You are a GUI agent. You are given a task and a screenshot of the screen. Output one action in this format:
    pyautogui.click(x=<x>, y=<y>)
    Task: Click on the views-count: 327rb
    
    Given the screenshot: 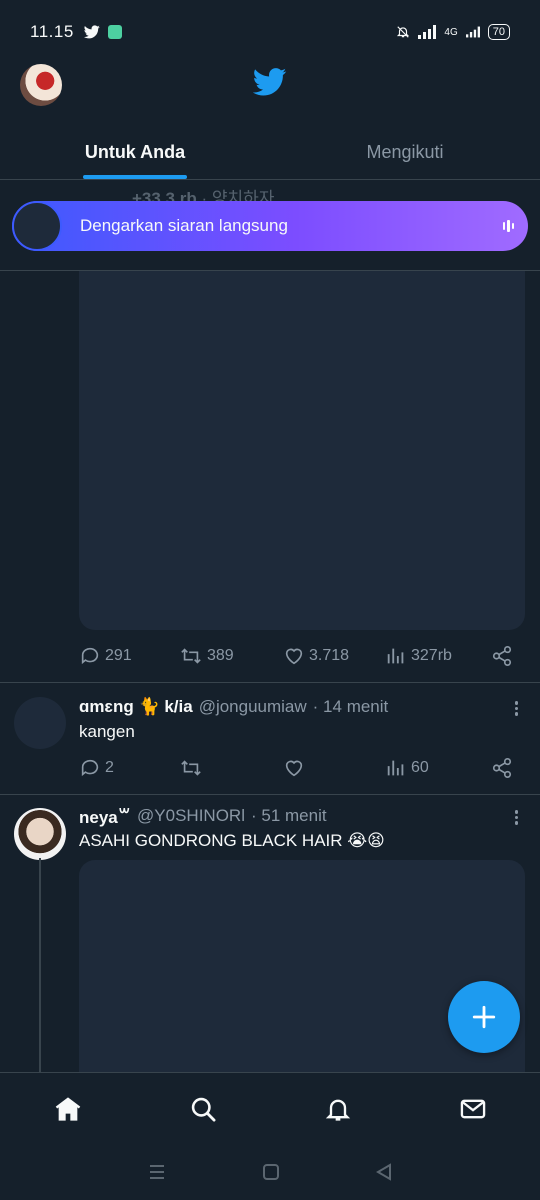 What is the action you would take?
    pyautogui.click(x=431, y=655)
    